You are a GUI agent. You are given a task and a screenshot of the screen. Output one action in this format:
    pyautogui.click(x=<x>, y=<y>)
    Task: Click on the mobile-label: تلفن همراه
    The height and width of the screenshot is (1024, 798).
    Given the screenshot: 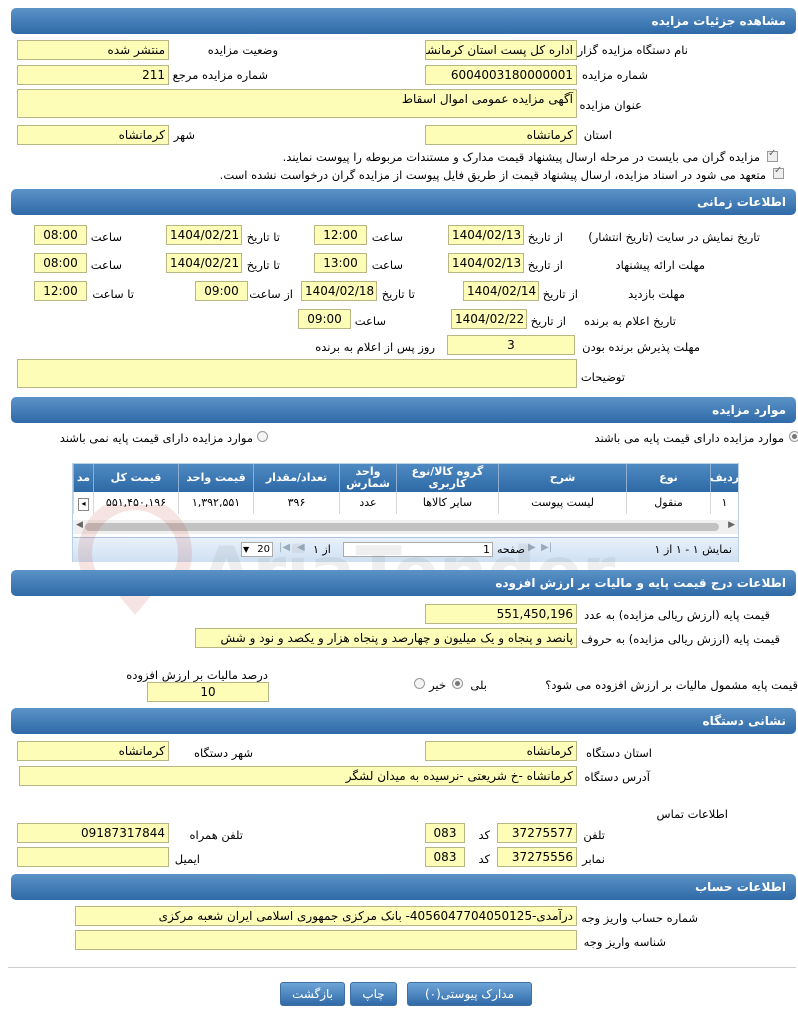 What is the action you would take?
    pyautogui.click(x=216, y=835)
    